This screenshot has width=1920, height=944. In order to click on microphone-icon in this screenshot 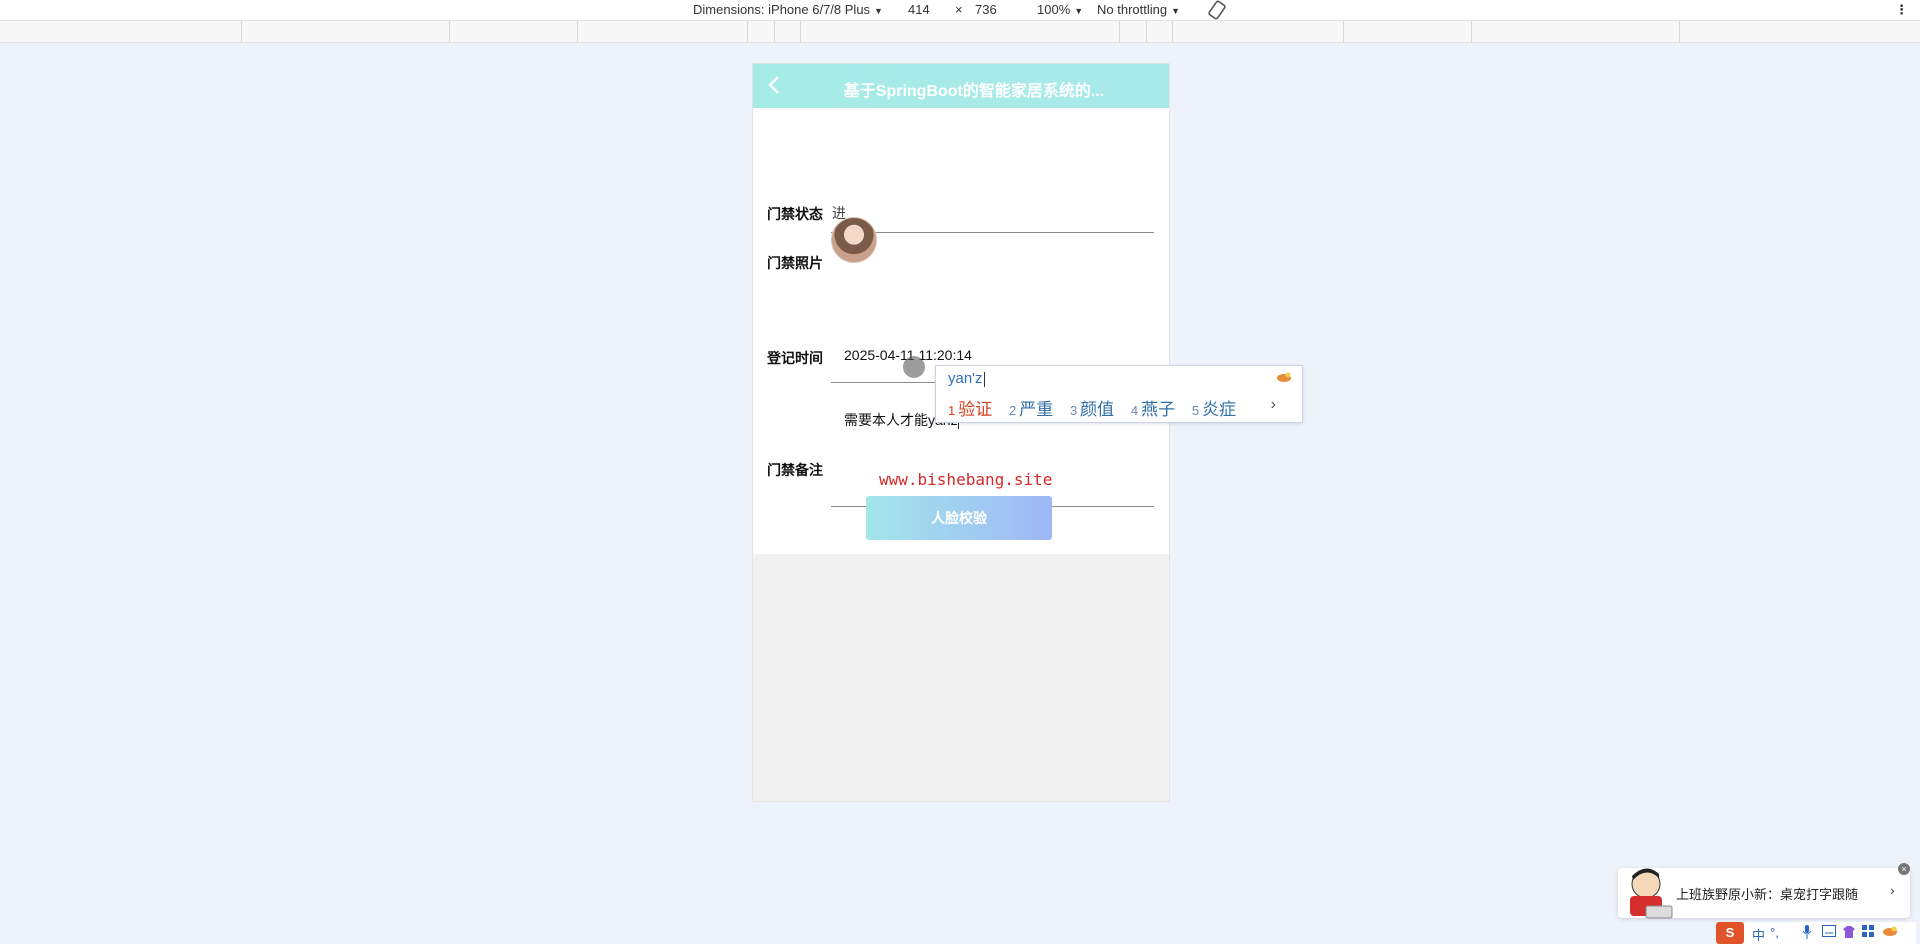, I will do `click(1807, 933)`.